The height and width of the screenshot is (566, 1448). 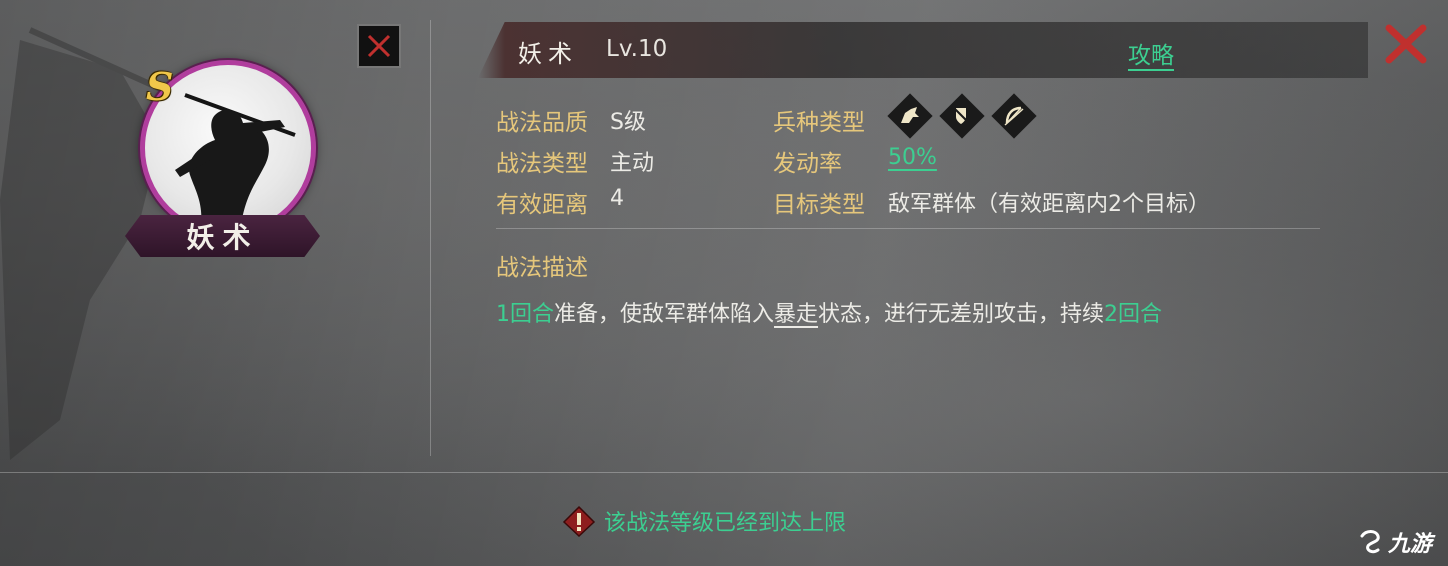 I want to click on target-value: 敌军群体（有效距离内2个目标）, so click(x=1049, y=204).